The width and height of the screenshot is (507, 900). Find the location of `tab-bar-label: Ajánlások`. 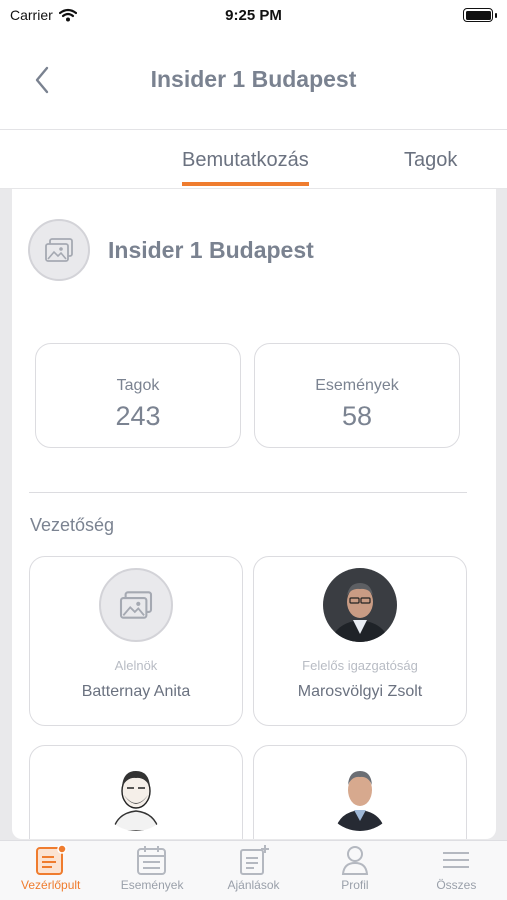

tab-bar-label: Ajánlások is located at coordinates (253, 885).